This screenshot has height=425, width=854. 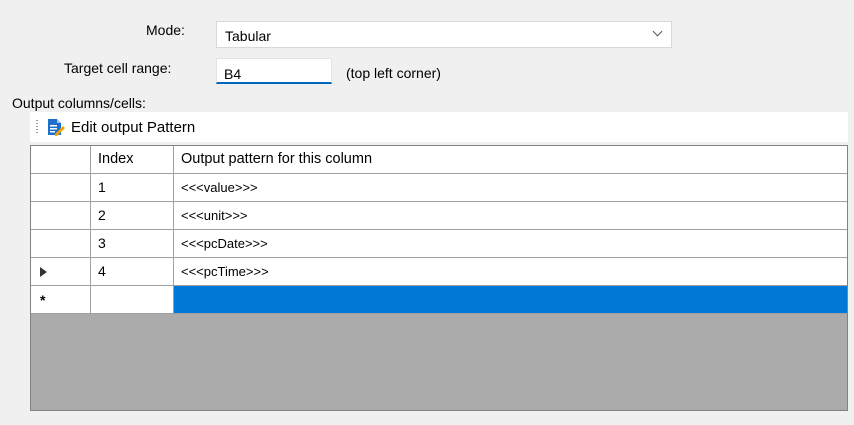 What do you see at coordinates (510, 244) in the screenshot?
I see `pattern-cell: <<<pcDate>>>` at bounding box center [510, 244].